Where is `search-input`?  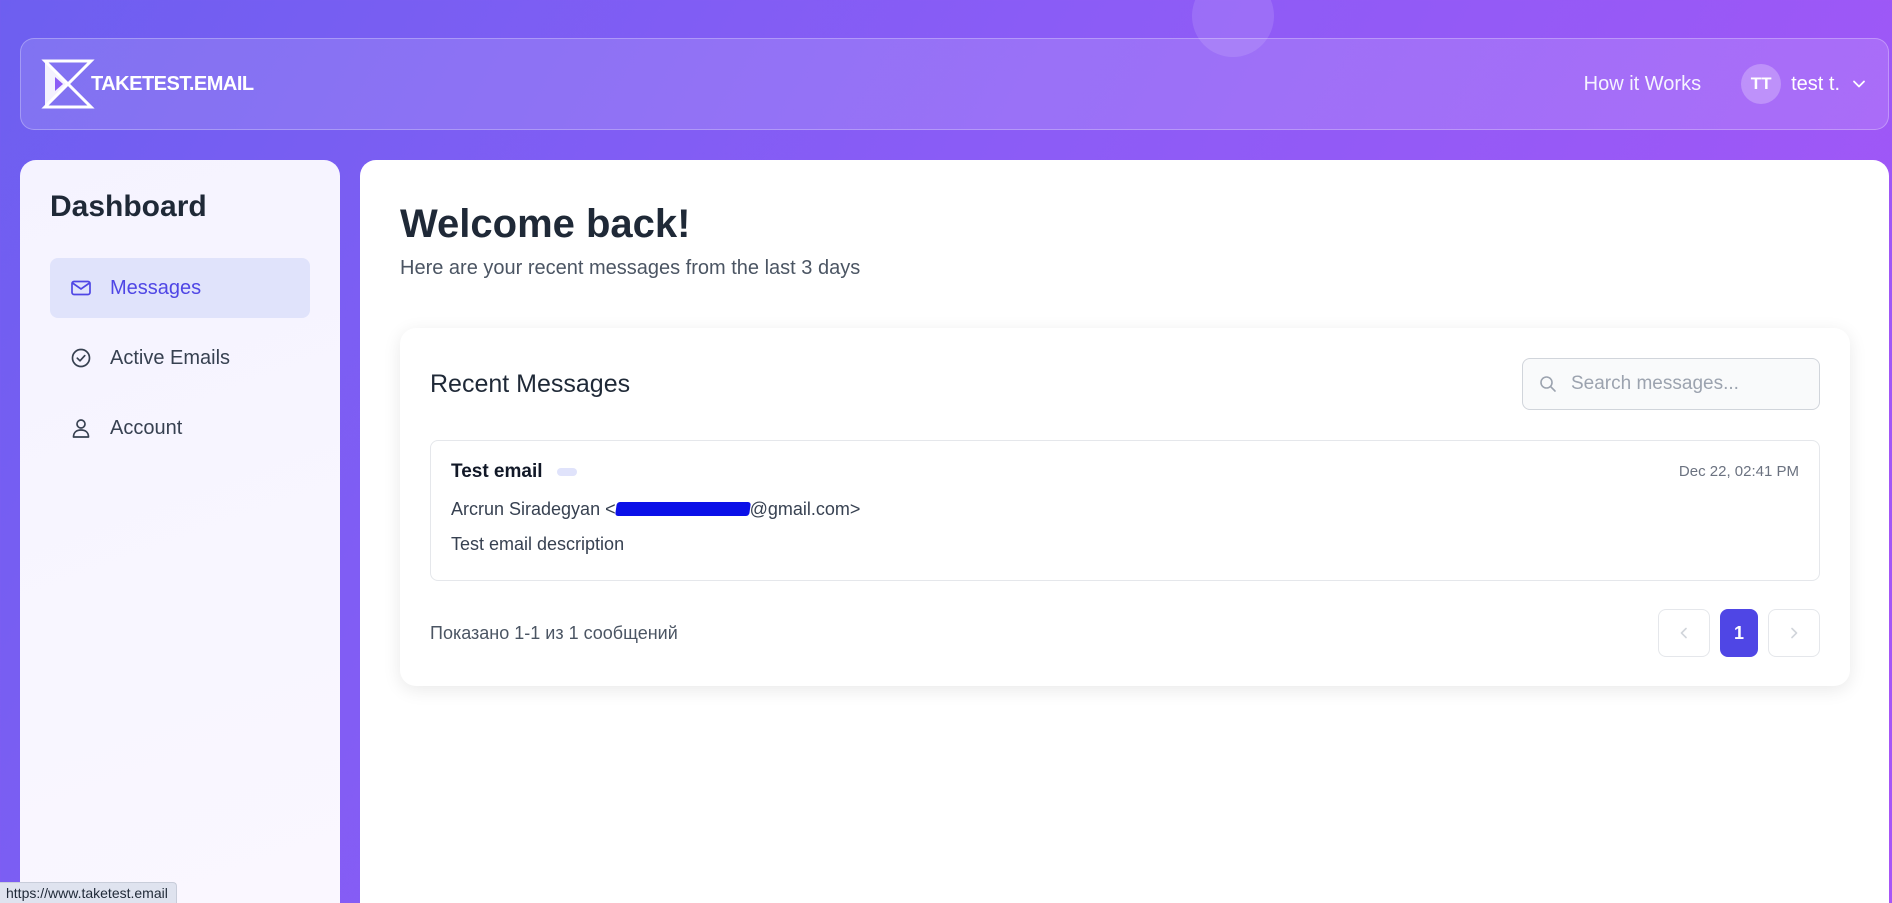
search-input is located at coordinates (1687, 384).